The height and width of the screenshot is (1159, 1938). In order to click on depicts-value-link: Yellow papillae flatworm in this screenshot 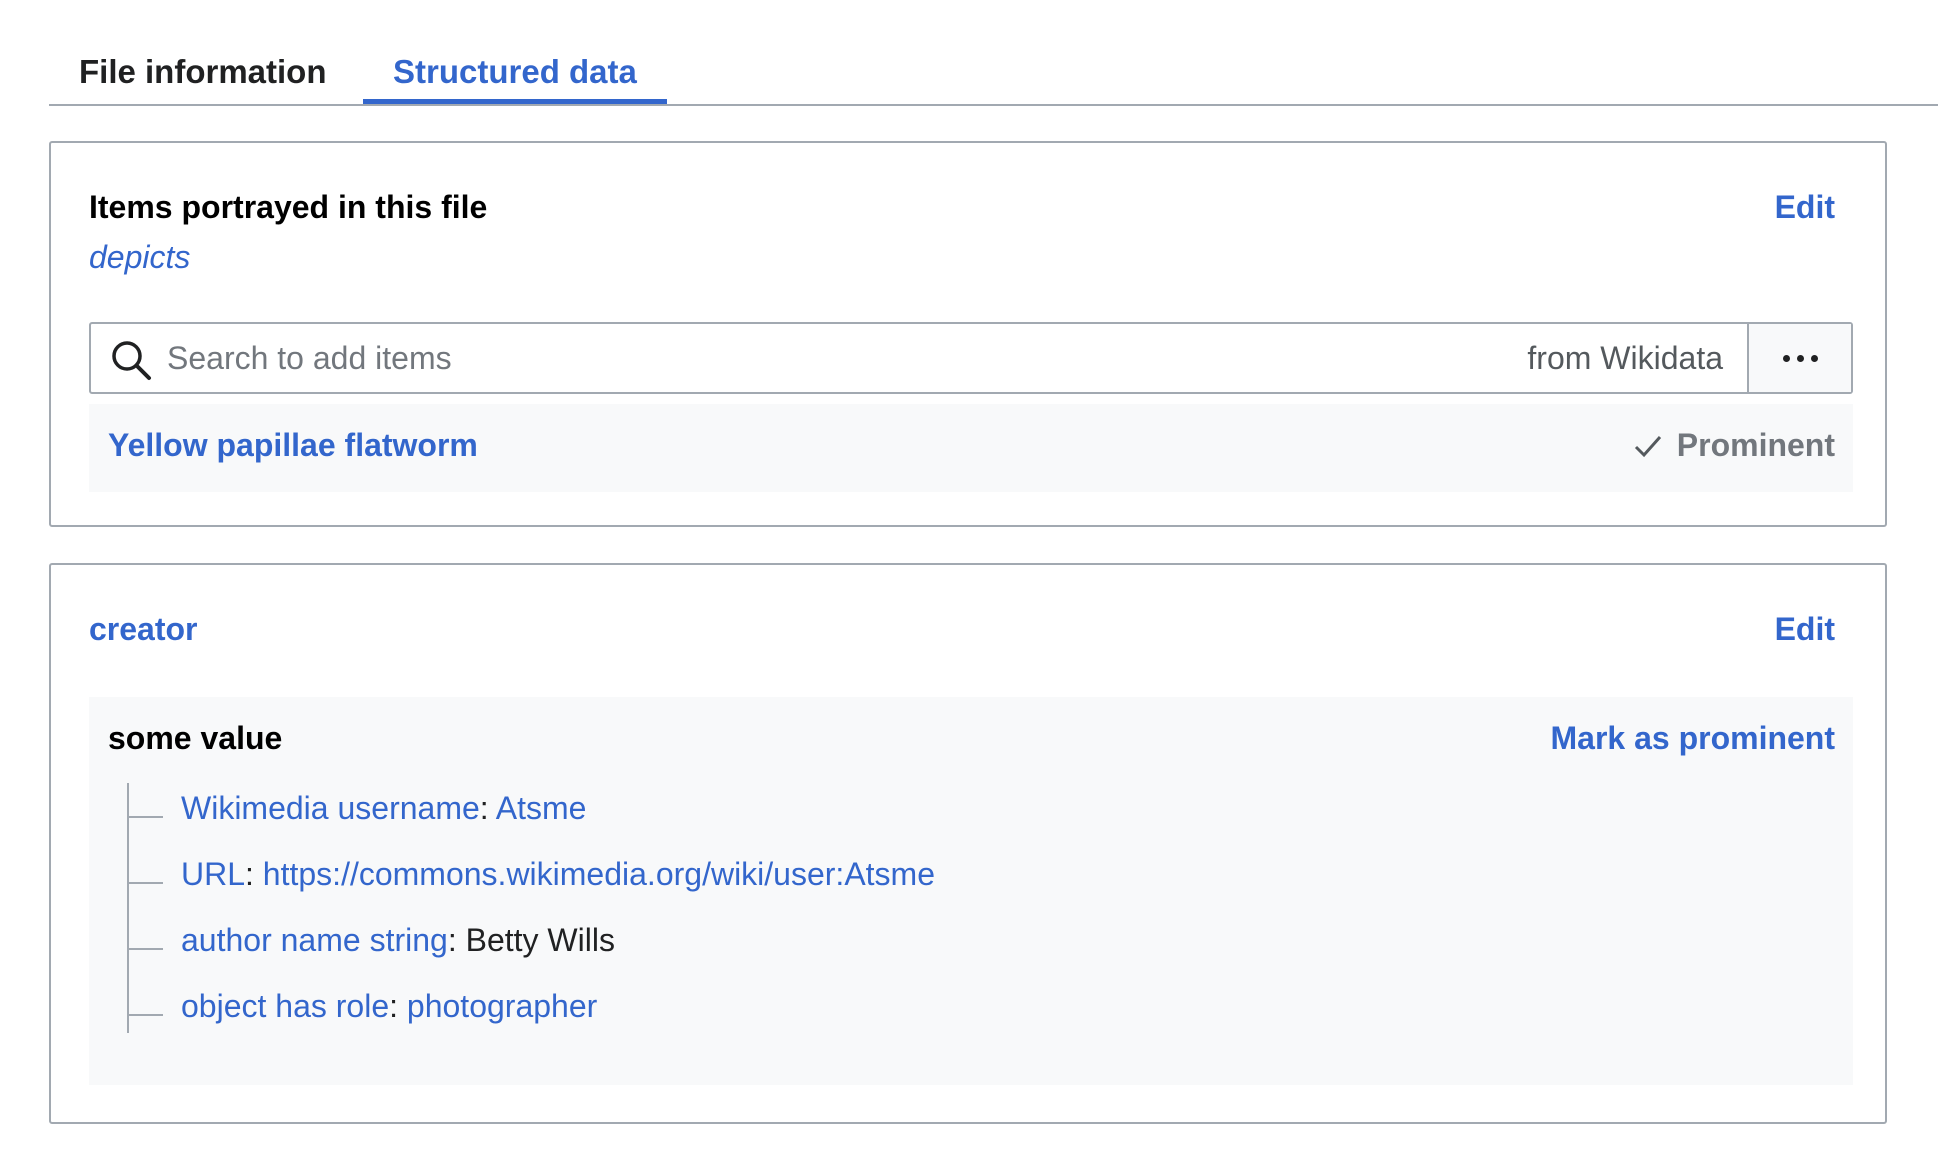, I will do `click(293, 445)`.